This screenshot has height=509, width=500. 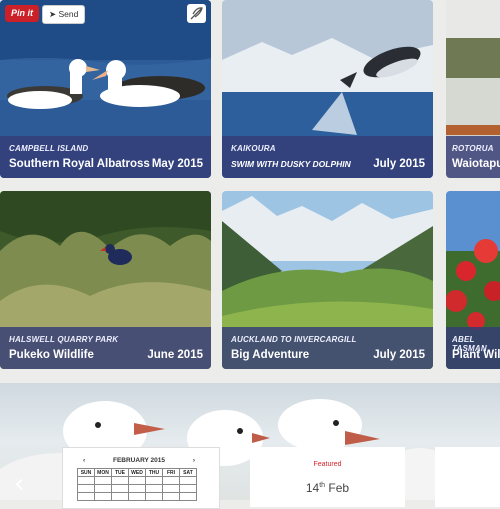 I want to click on day-header: SAT, so click(x=188, y=472).